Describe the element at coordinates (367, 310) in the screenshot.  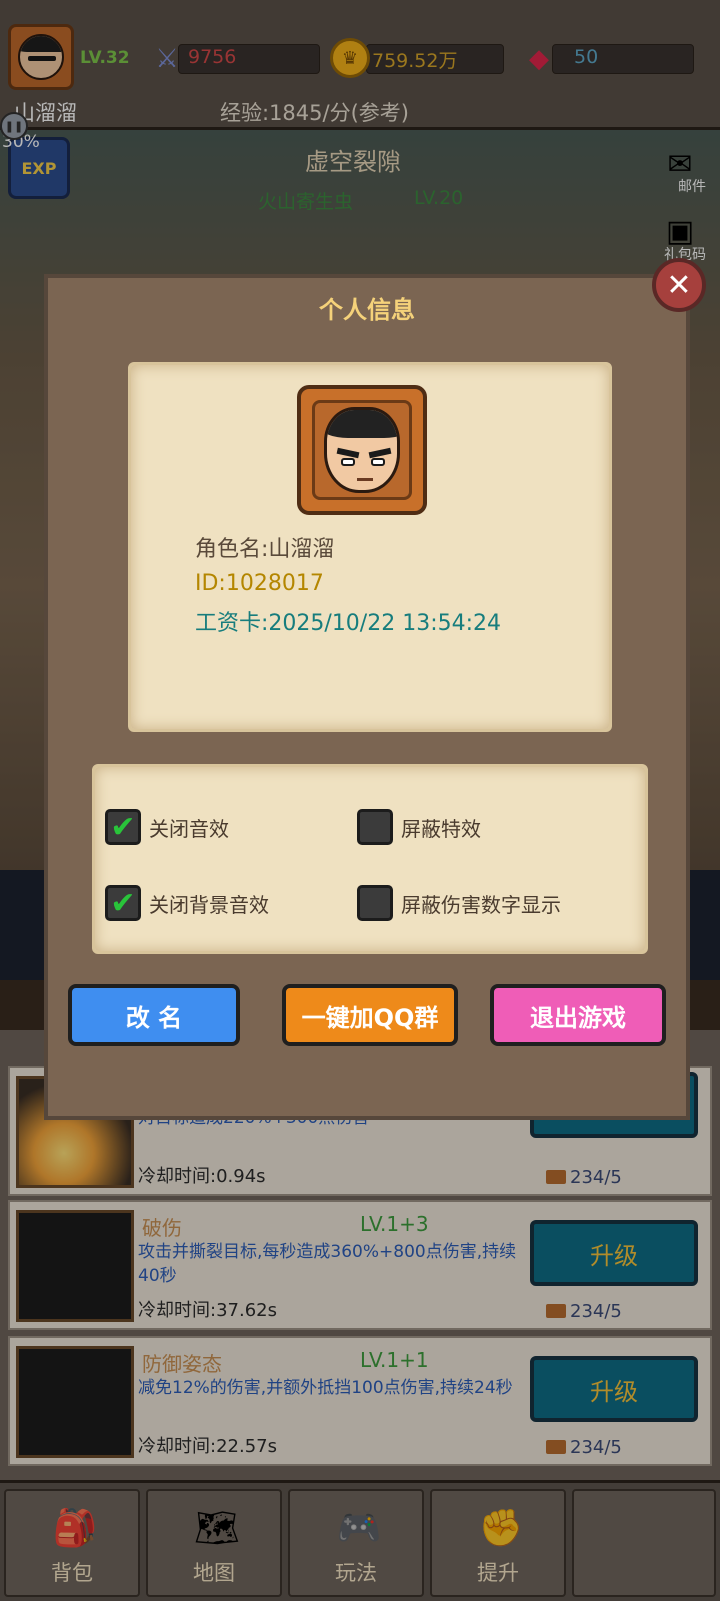
I see `dialog-title: 个人信息` at that location.